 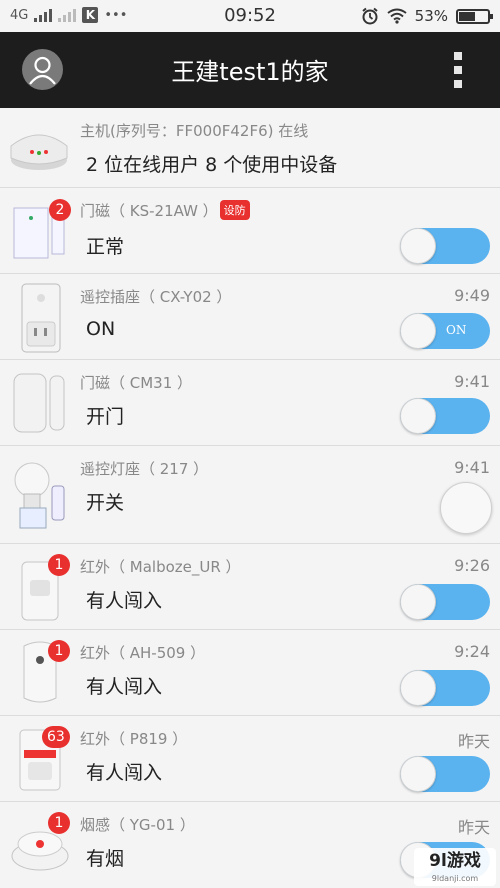 What do you see at coordinates (397, 16) in the screenshot?
I see `wifi-icon` at bounding box center [397, 16].